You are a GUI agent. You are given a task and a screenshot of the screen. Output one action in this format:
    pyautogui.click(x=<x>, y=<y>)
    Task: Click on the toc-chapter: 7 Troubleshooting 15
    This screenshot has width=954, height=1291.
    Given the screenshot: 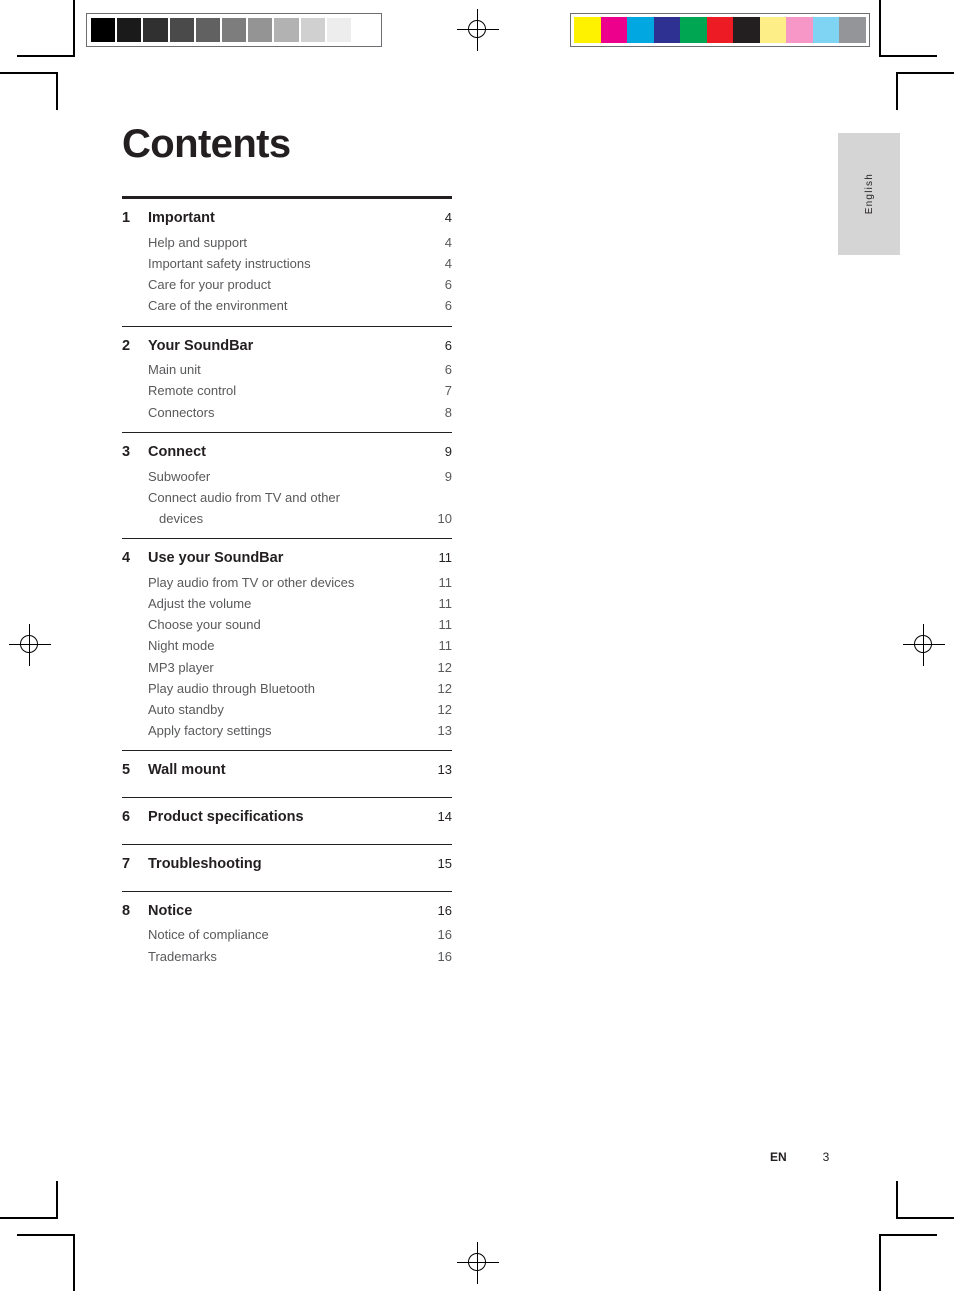 What is the action you would take?
    pyautogui.click(x=287, y=868)
    